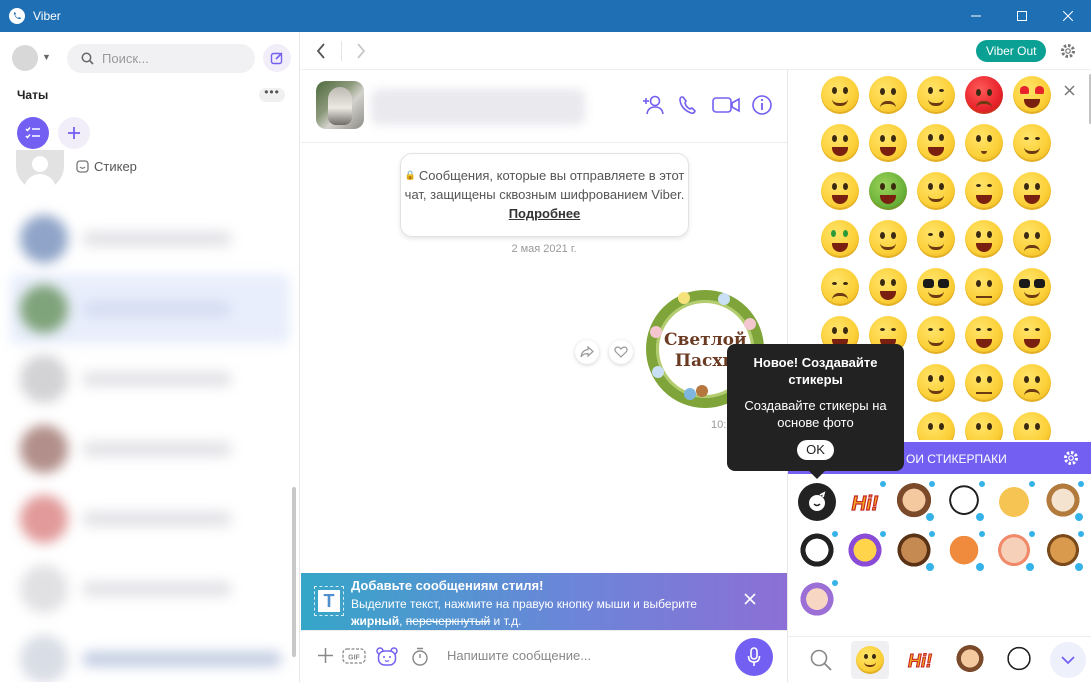 This screenshot has height=682, width=1091. Describe the element at coordinates (1032, 95) in the screenshot. I see `heart-eyes-sticker` at that location.